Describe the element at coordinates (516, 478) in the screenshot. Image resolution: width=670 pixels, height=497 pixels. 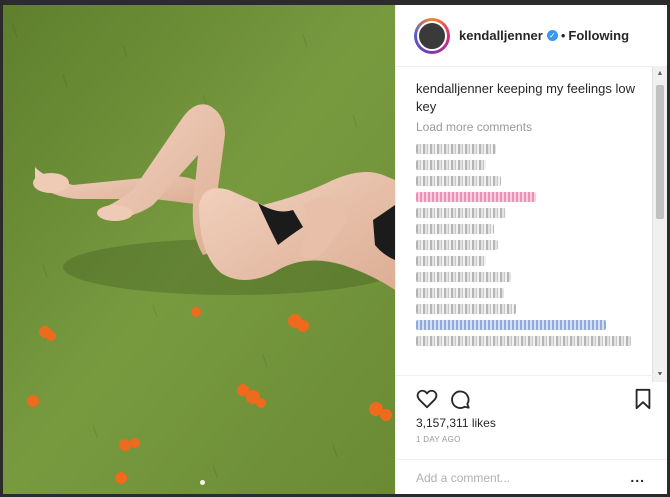
I see `comment-input` at that location.